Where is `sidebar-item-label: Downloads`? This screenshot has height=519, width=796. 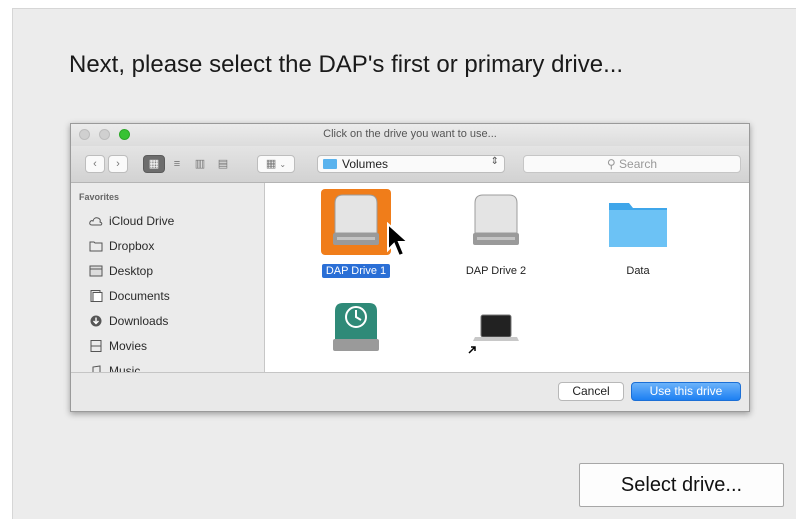
sidebar-item-label: Downloads is located at coordinates (139, 321).